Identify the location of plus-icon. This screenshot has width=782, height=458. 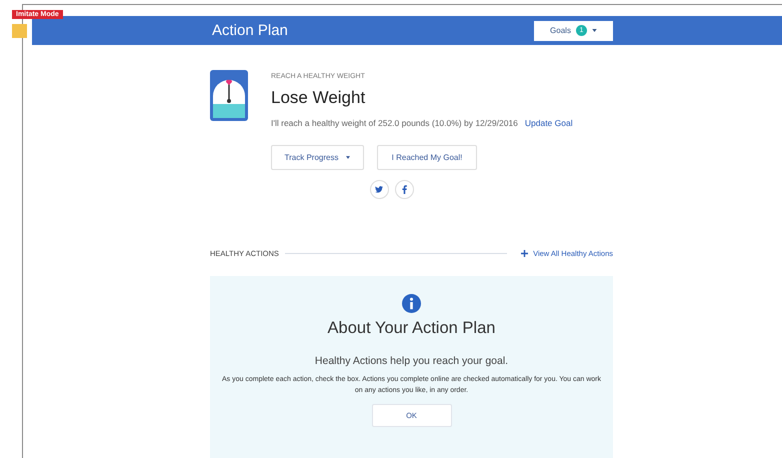
(524, 253).